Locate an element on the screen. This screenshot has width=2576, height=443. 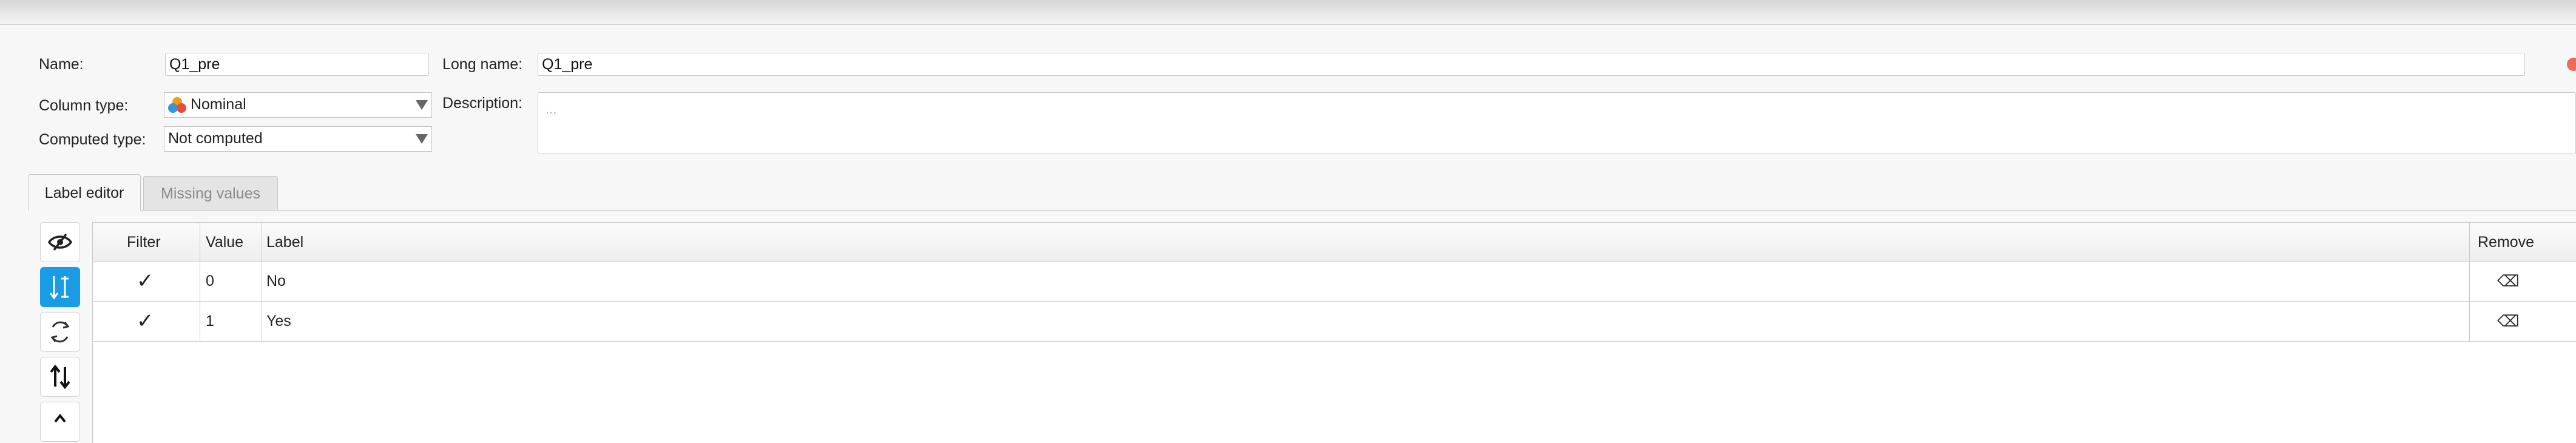
swap-updown-icon is located at coordinates (60, 377).